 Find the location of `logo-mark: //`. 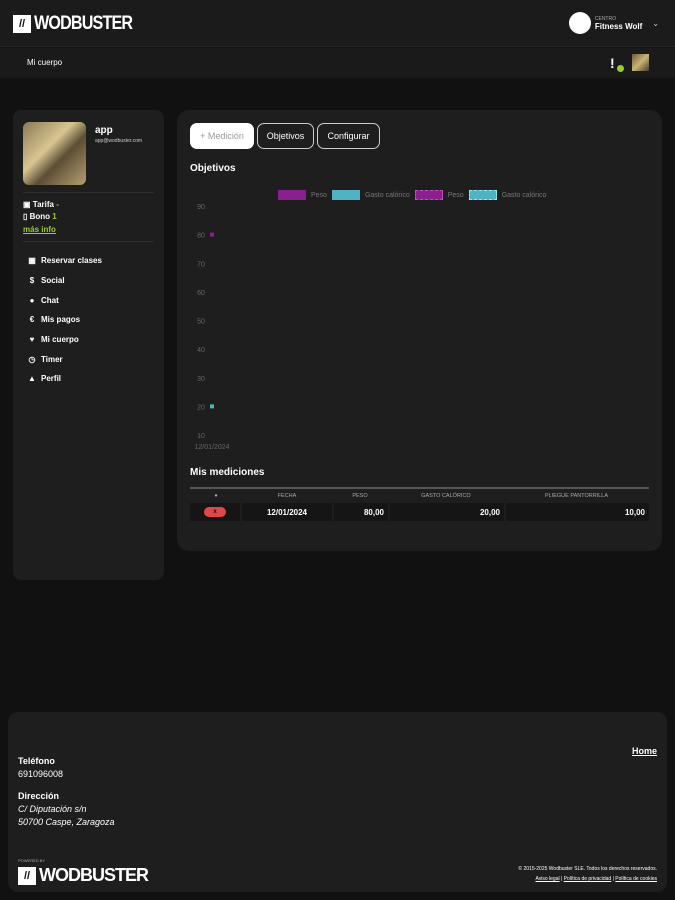

logo-mark: // is located at coordinates (22, 24).